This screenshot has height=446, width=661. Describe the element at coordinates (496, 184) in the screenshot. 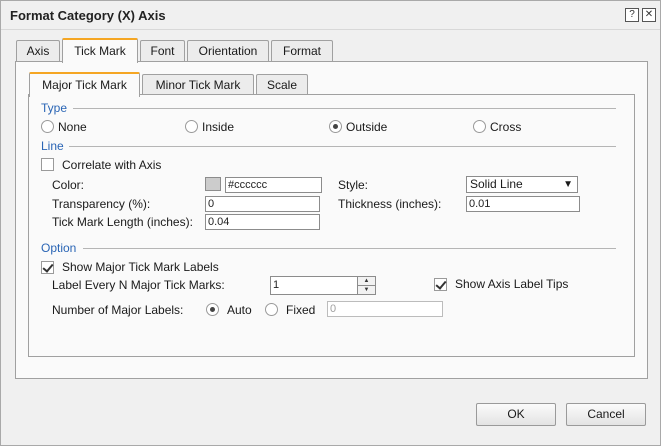

I see `style-select-value: Solid Line` at that location.